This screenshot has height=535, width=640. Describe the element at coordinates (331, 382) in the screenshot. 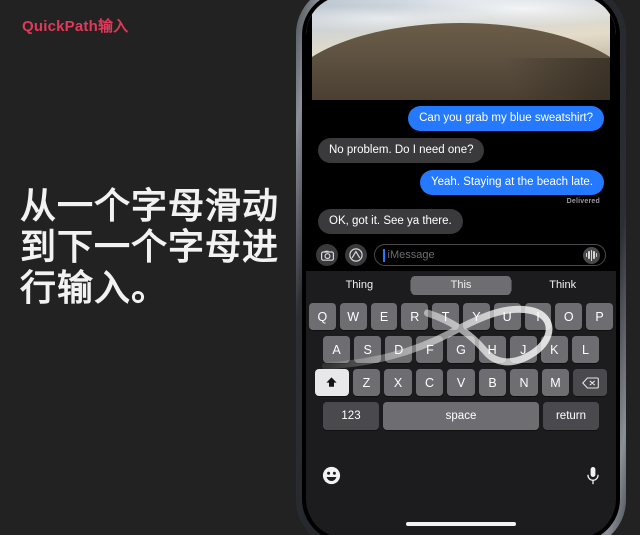

I see `shift-icon` at that location.